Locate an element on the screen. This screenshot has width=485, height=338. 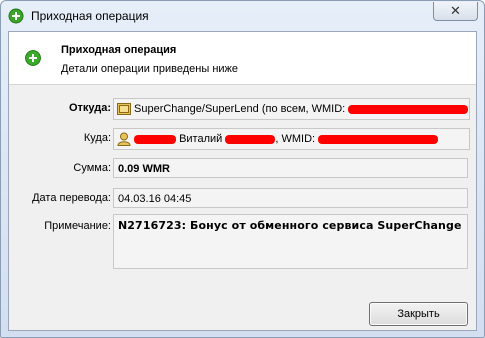
window-close-button: ✕ is located at coordinates (455, 11).